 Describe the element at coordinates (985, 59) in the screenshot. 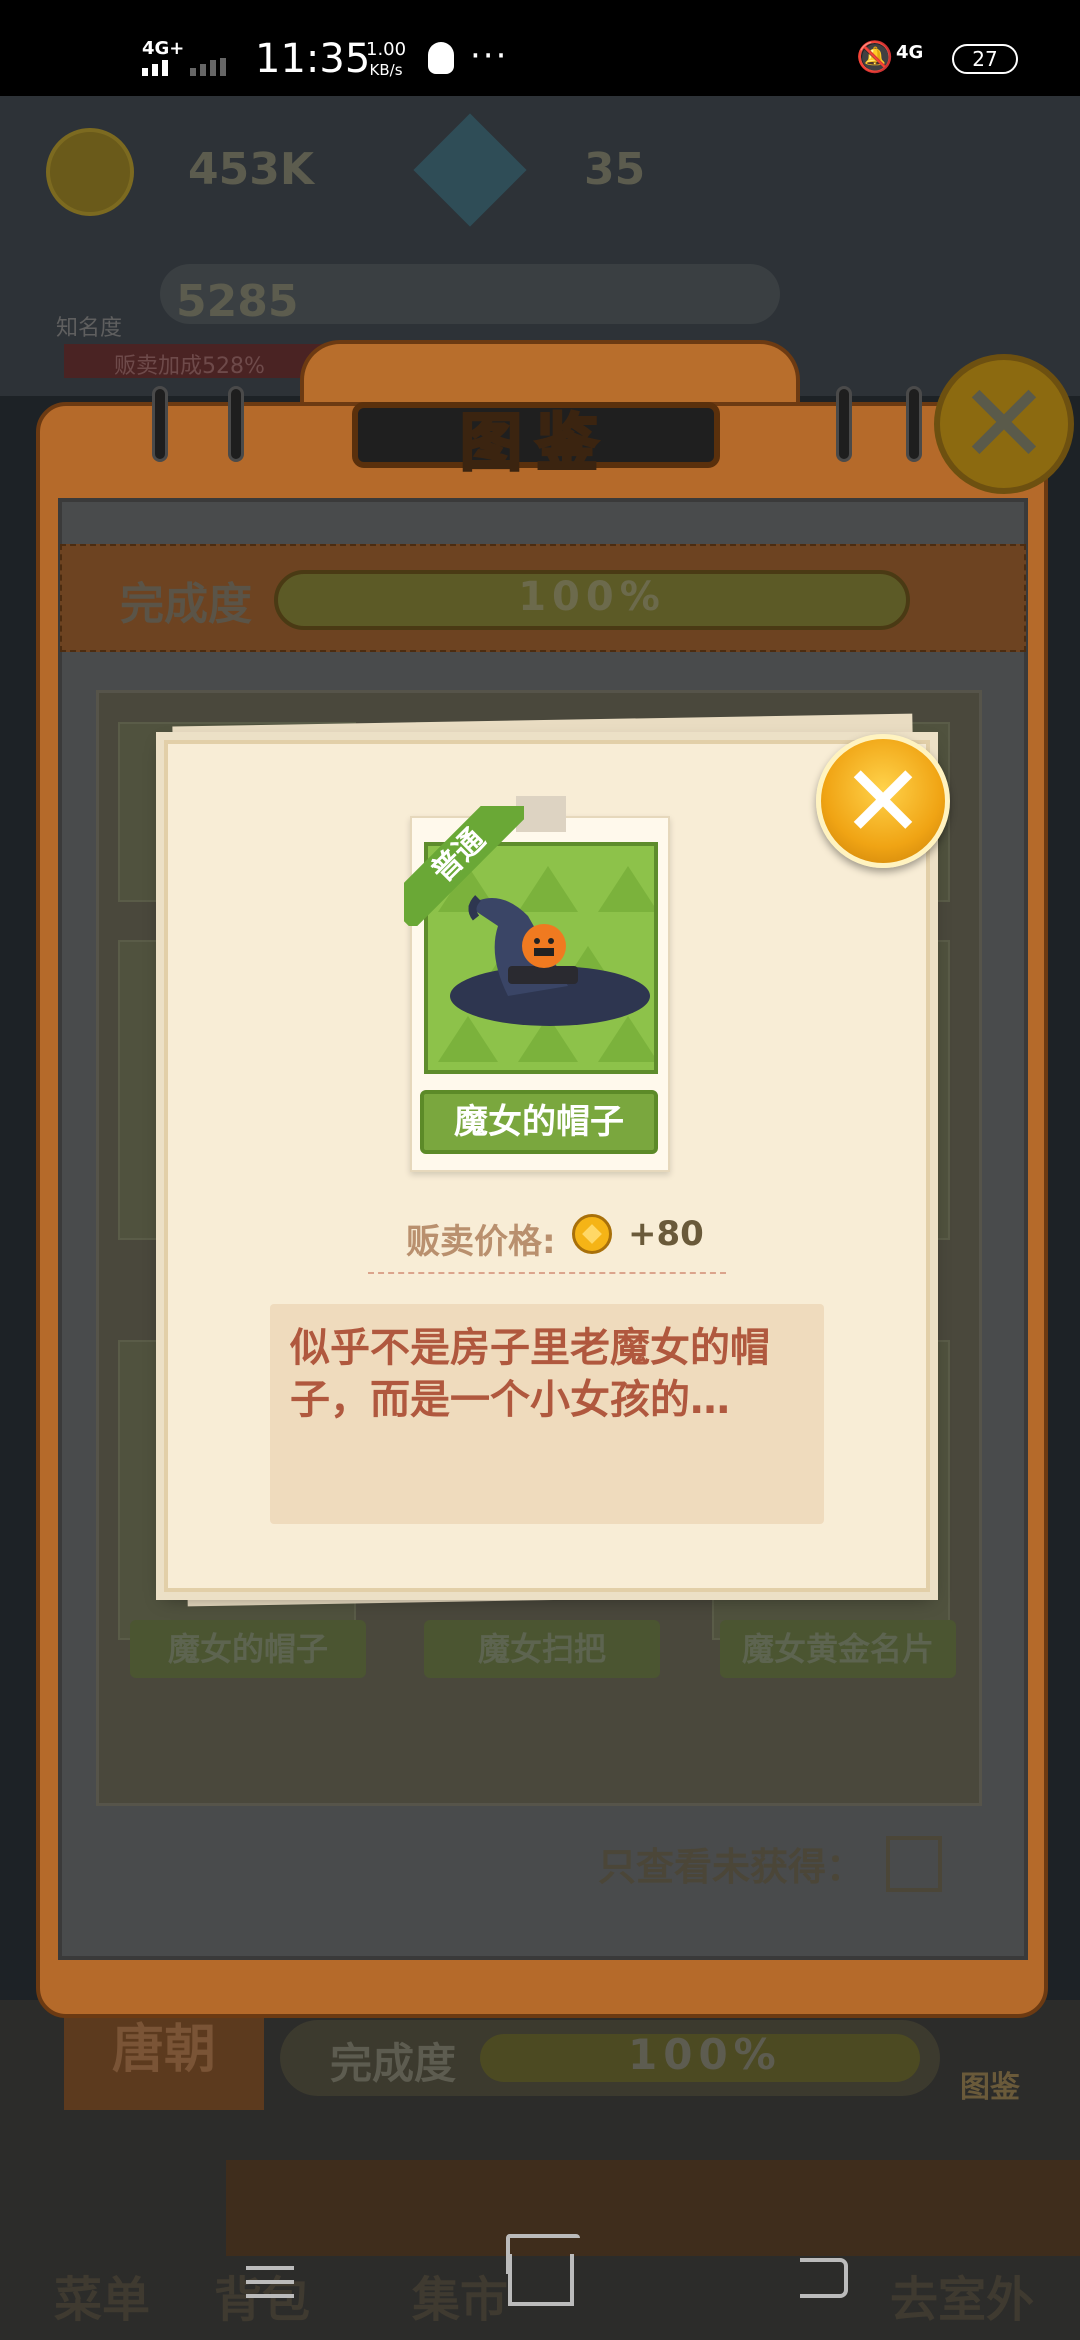

I see `battery-indicator: 27` at that location.